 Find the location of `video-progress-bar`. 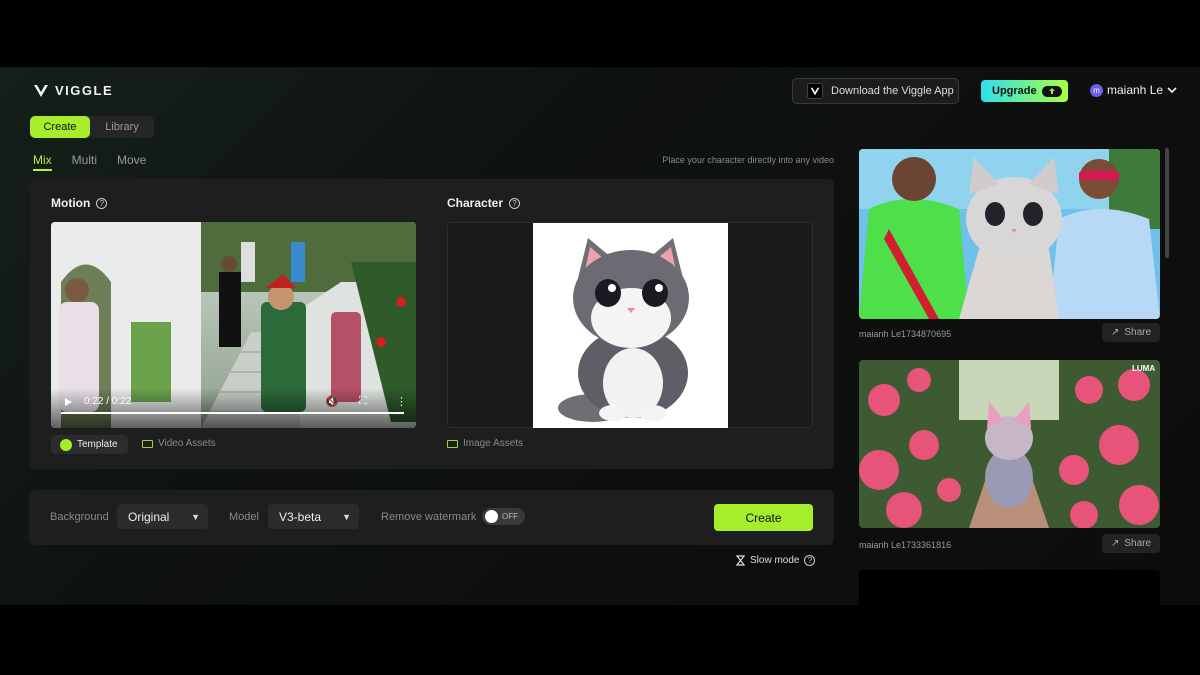

video-progress-bar is located at coordinates (232, 413).